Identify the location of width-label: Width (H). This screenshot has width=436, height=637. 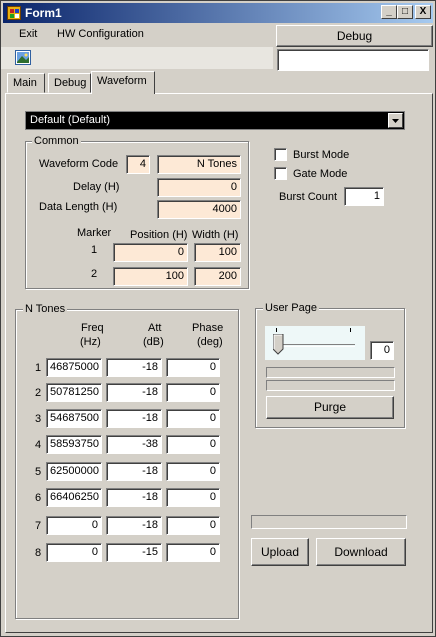
(215, 235).